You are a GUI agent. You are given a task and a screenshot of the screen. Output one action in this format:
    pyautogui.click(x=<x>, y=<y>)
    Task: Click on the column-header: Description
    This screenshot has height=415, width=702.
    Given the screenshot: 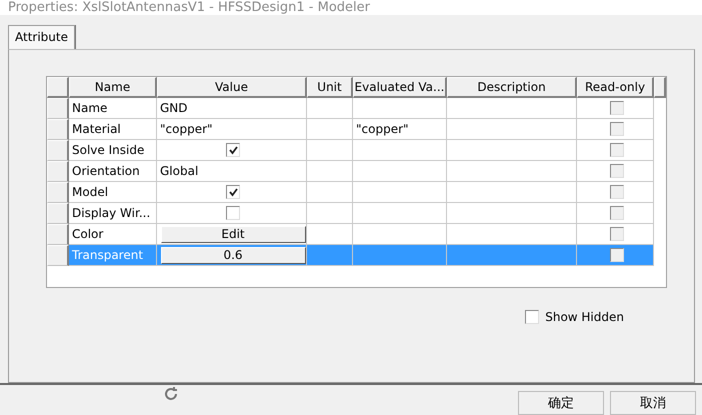 What is the action you would take?
    pyautogui.click(x=512, y=87)
    